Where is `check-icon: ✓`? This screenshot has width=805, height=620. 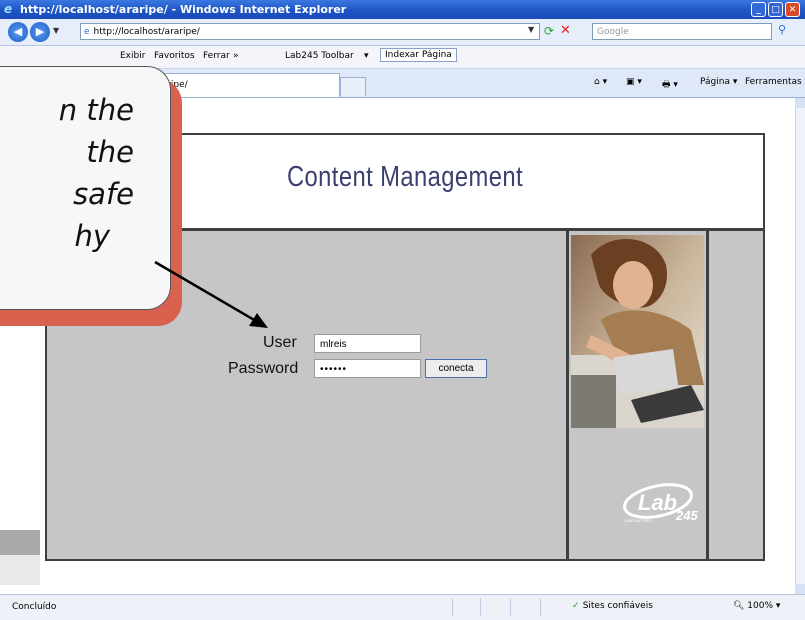
check-icon: ✓ is located at coordinates (577, 606).